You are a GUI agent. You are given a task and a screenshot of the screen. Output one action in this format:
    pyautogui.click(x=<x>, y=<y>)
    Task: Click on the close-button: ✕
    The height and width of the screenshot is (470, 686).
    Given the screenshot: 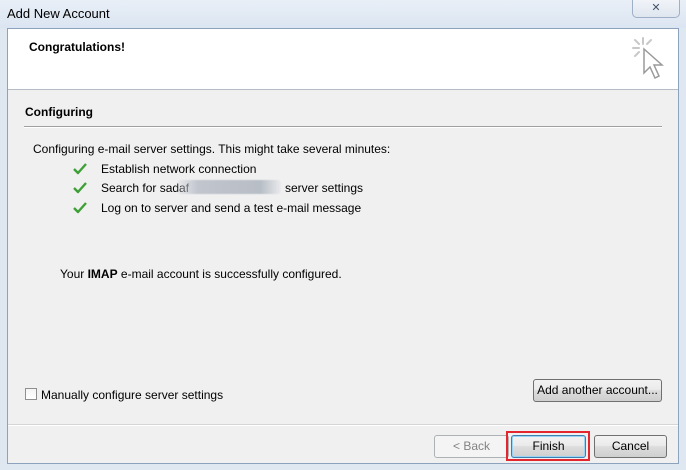 What is the action you would take?
    pyautogui.click(x=656, y=9)
    